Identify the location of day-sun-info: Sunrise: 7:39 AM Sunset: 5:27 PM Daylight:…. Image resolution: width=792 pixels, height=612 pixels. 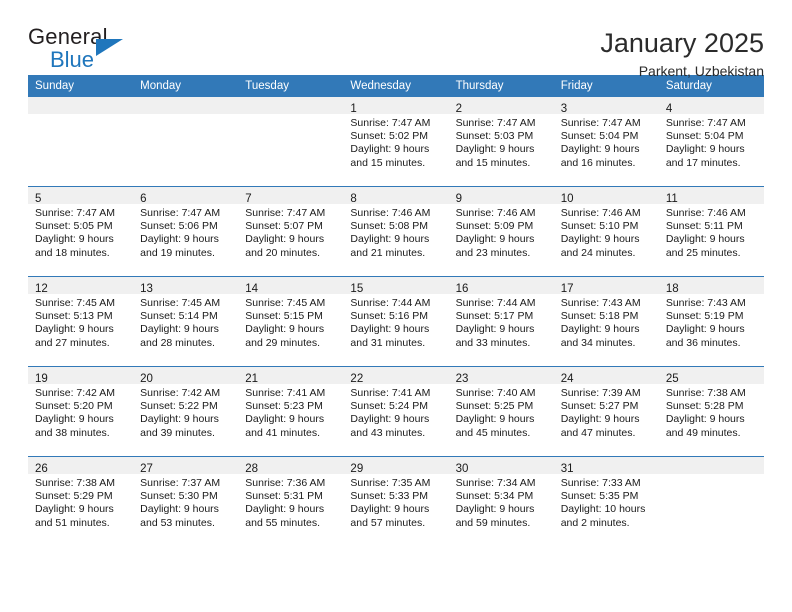
(606, 412).